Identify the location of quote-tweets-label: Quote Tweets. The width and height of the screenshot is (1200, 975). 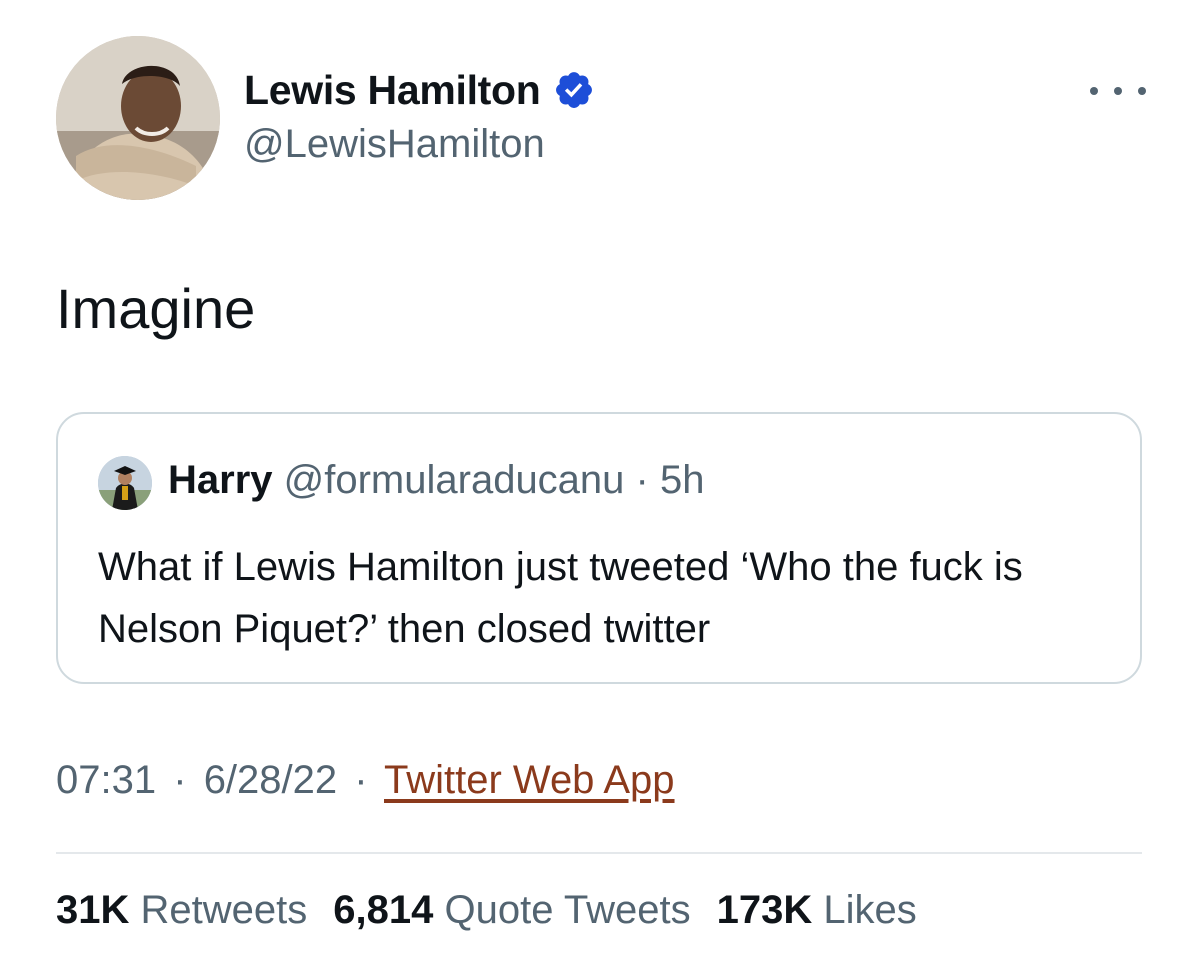
(567, 910).